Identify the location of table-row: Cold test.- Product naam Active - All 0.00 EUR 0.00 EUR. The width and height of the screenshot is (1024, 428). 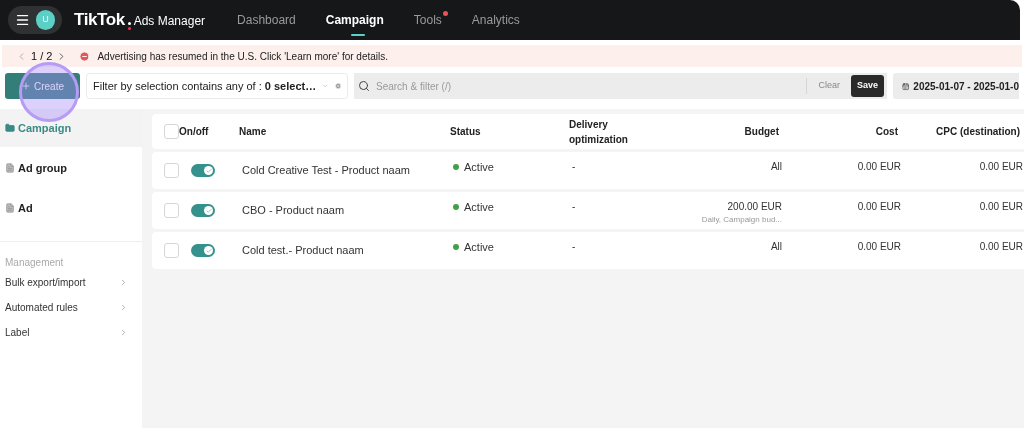
(588, 250).